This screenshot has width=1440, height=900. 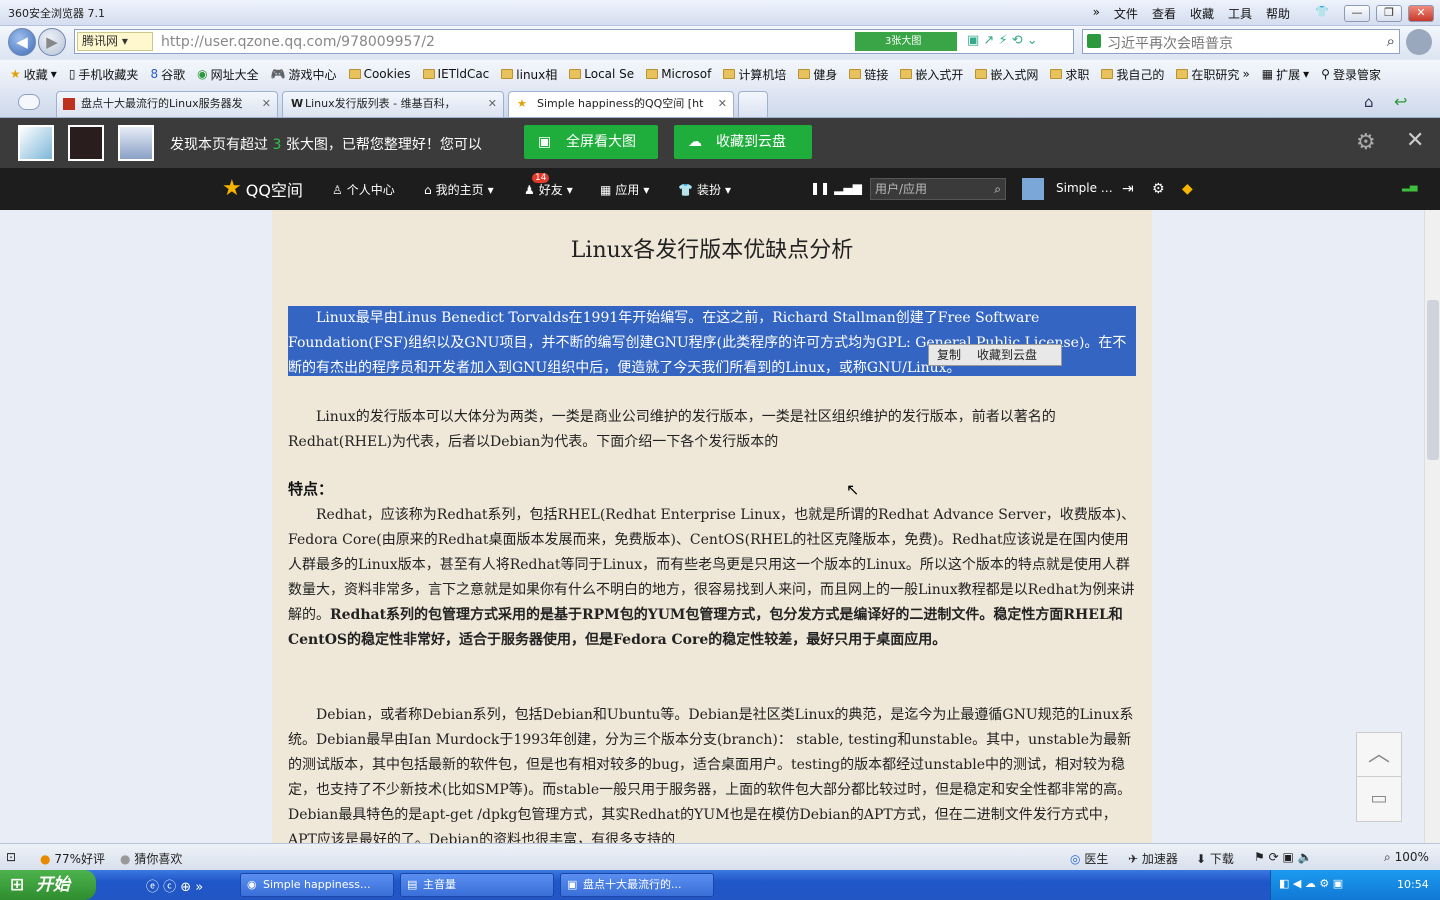 I want to click on toolbar-icons: ▣ ↗ ⚡ ⟲ ⌄, so click(x=1002, y=40).